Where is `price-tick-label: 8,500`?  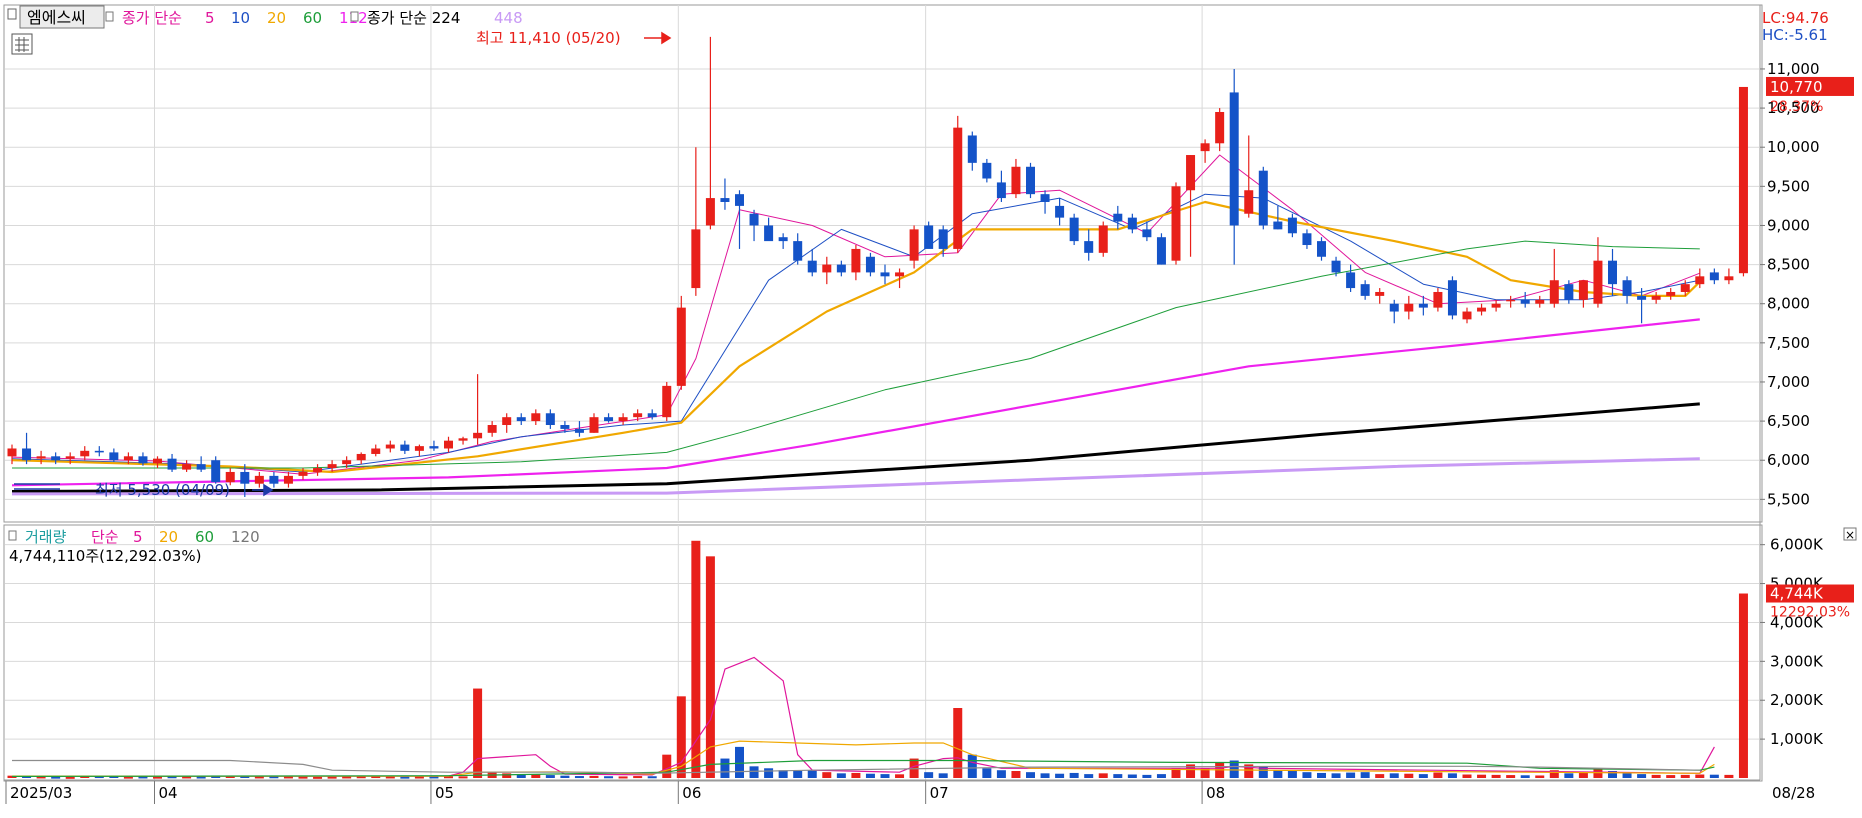
price-tick-label: 8,500 is located at coordinates (1788, 265).